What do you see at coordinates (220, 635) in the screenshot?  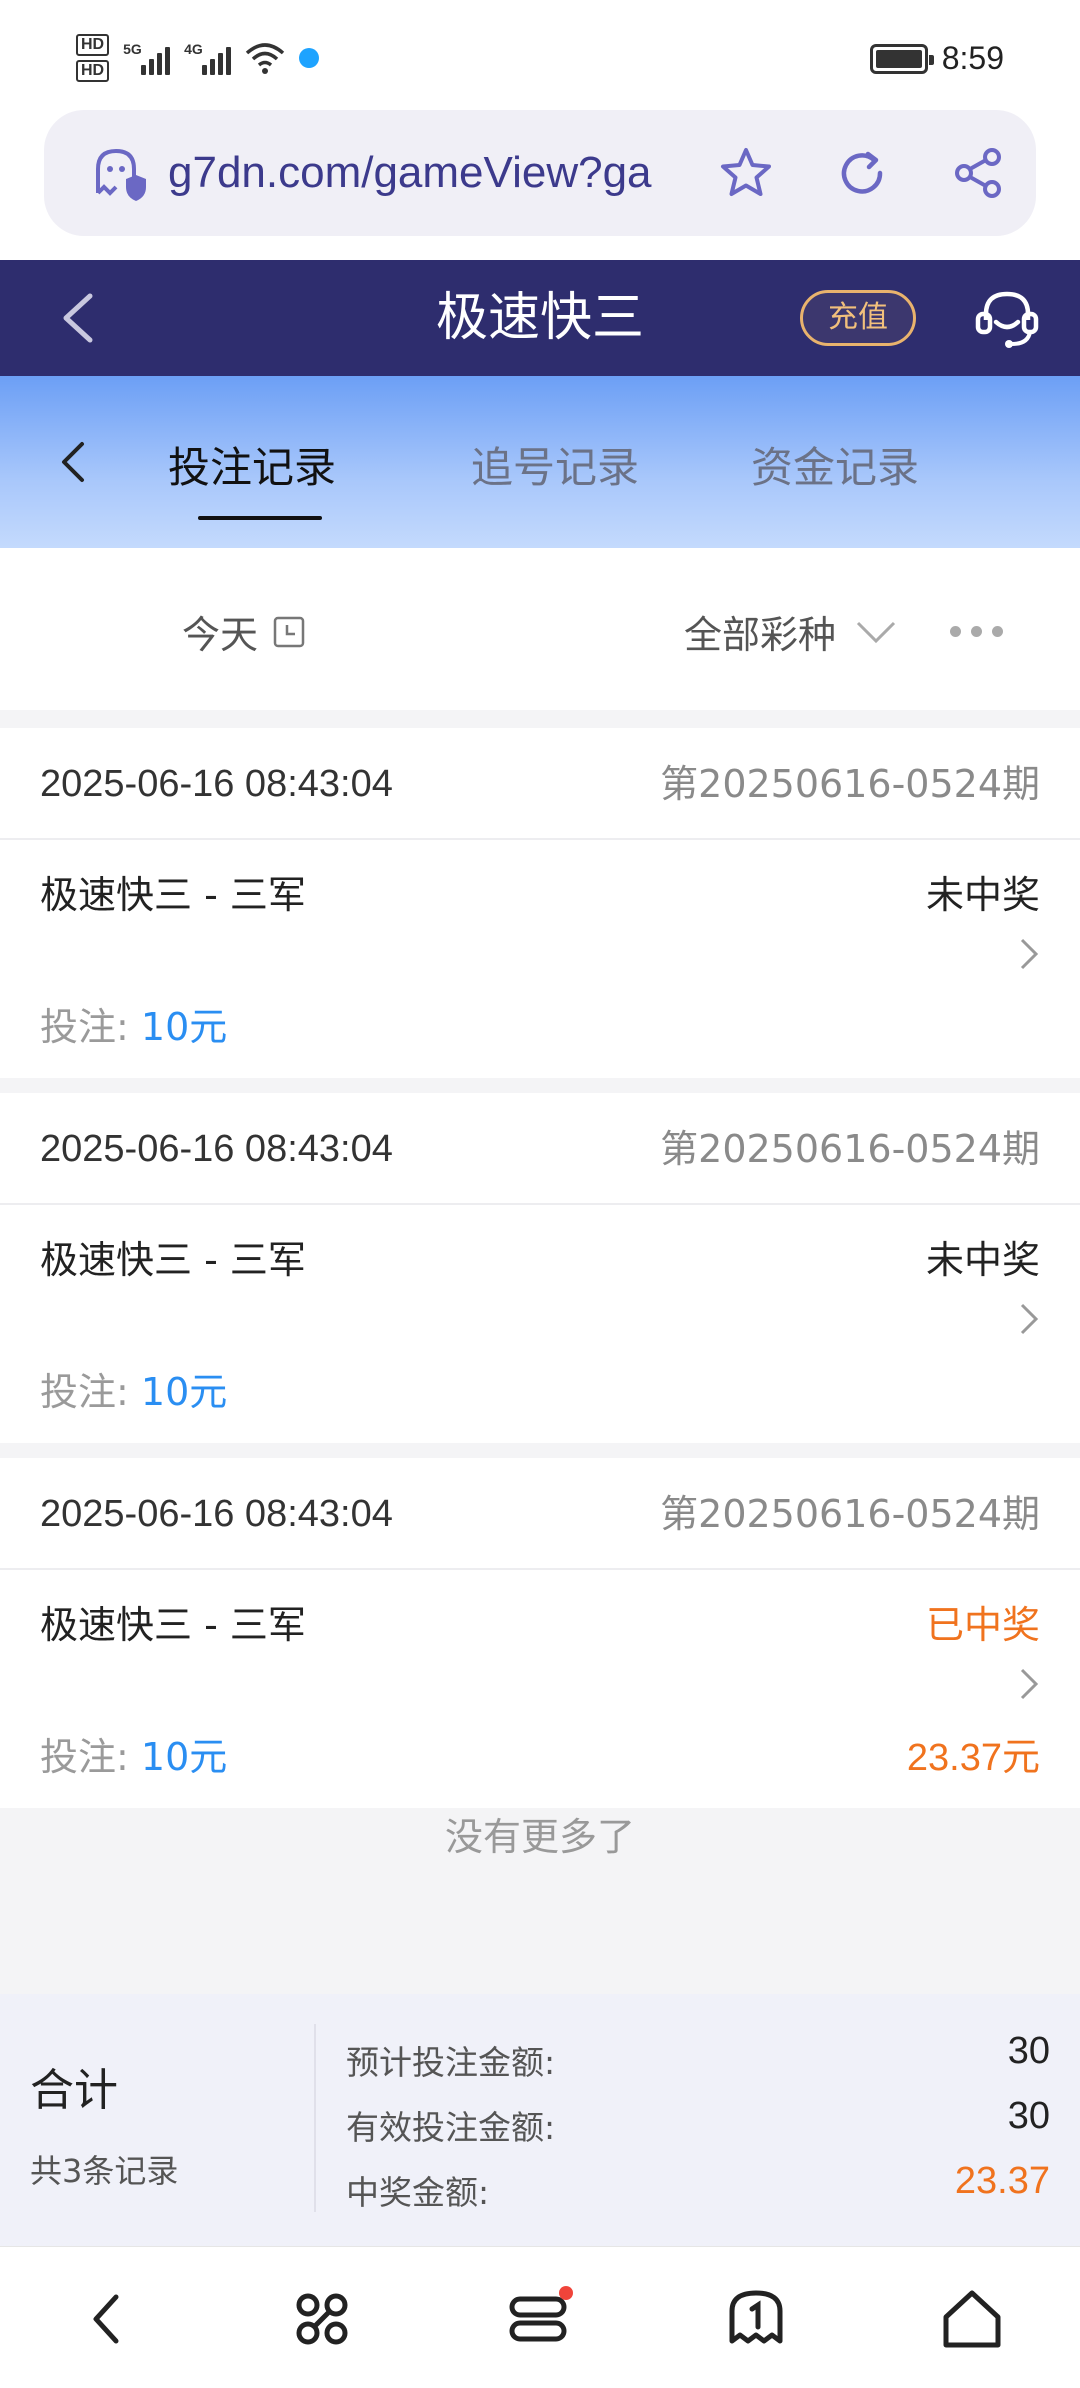 I see `date-filter-label: 今天` at bounding box center [220, 635].